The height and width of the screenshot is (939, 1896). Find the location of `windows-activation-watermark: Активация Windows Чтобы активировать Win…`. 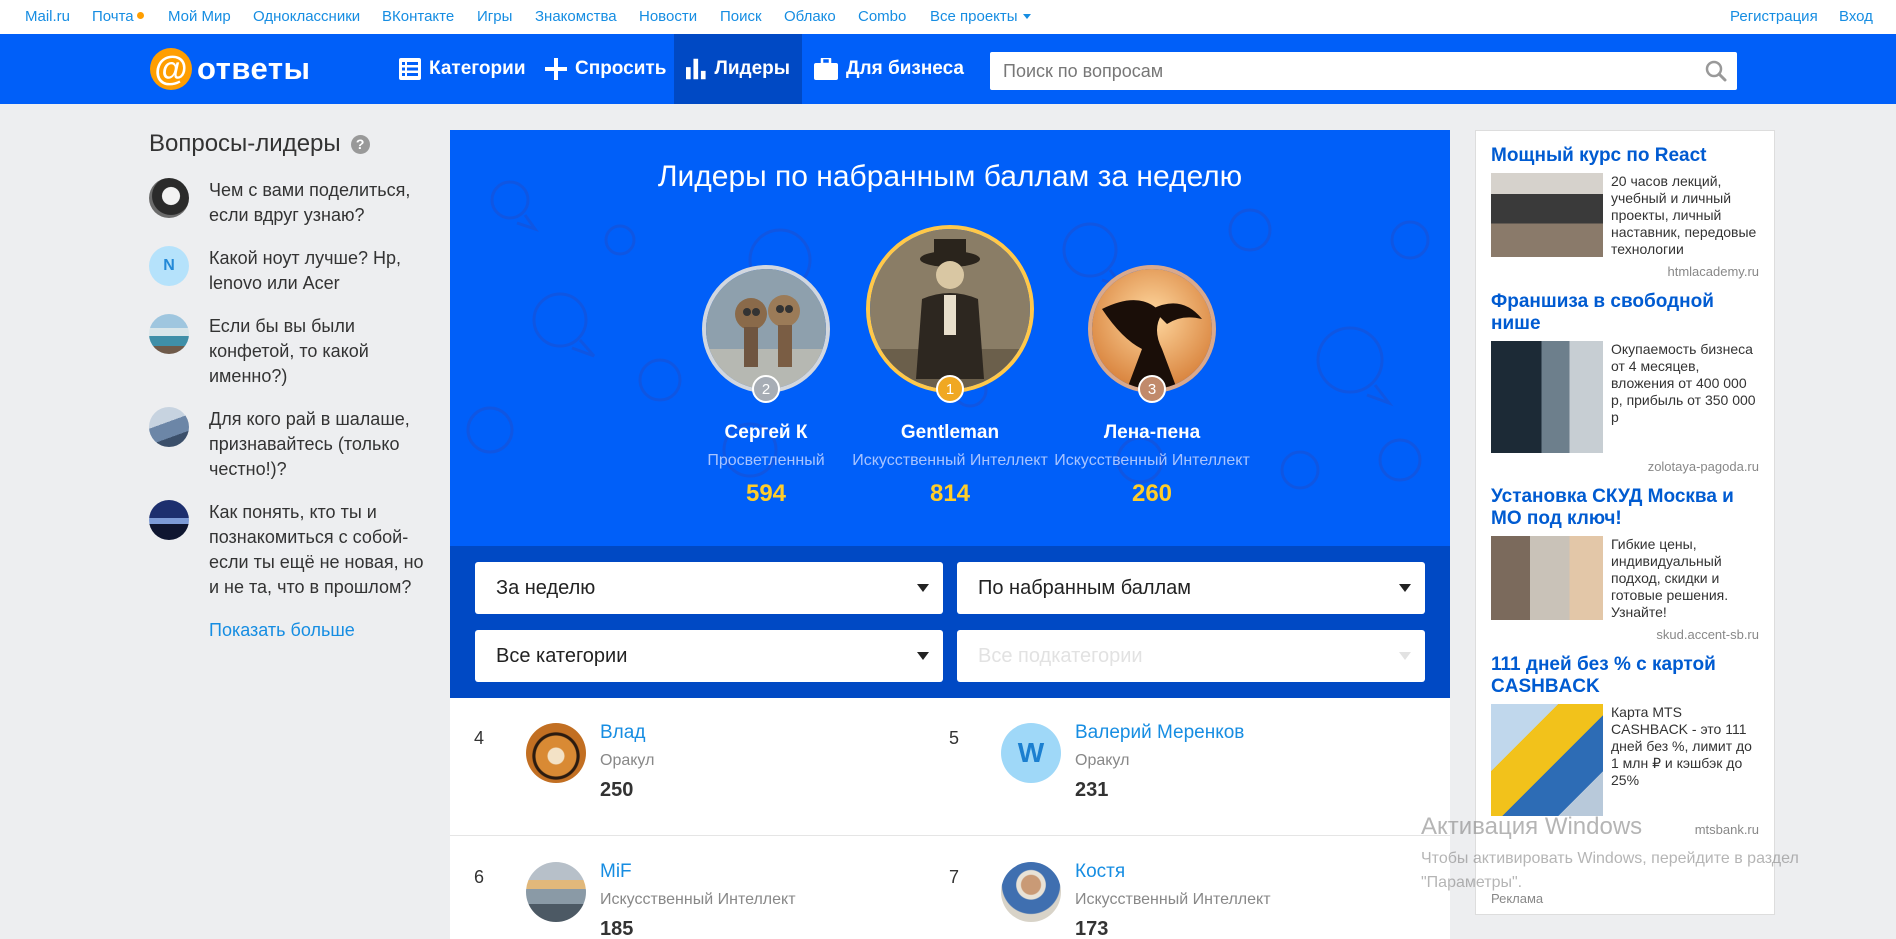

windows-activation-watermark: Активация Windows Чтобы активировать Win… is located at coordinates (1656, 854).